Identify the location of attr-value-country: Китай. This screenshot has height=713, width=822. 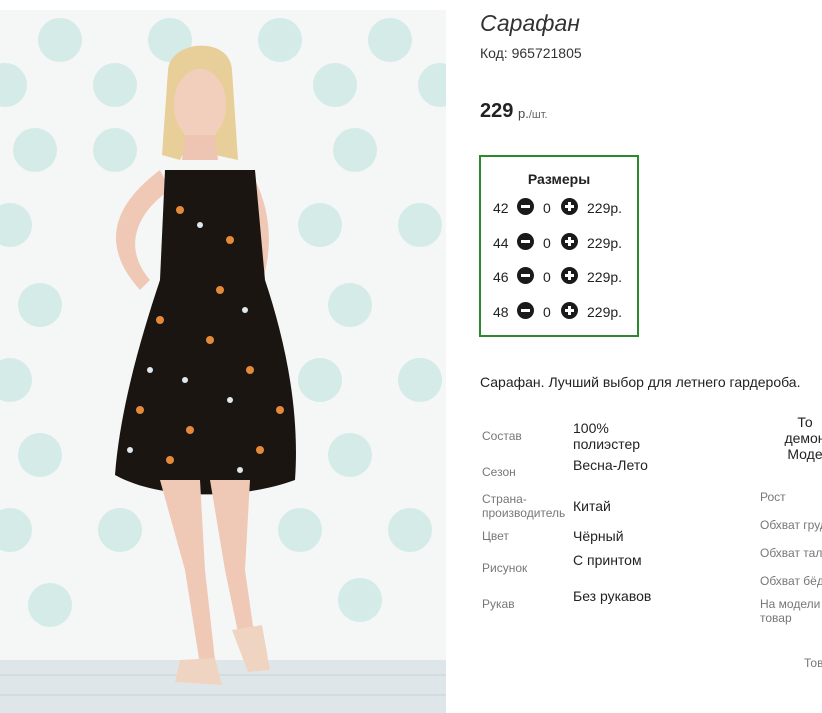
(592, 506).